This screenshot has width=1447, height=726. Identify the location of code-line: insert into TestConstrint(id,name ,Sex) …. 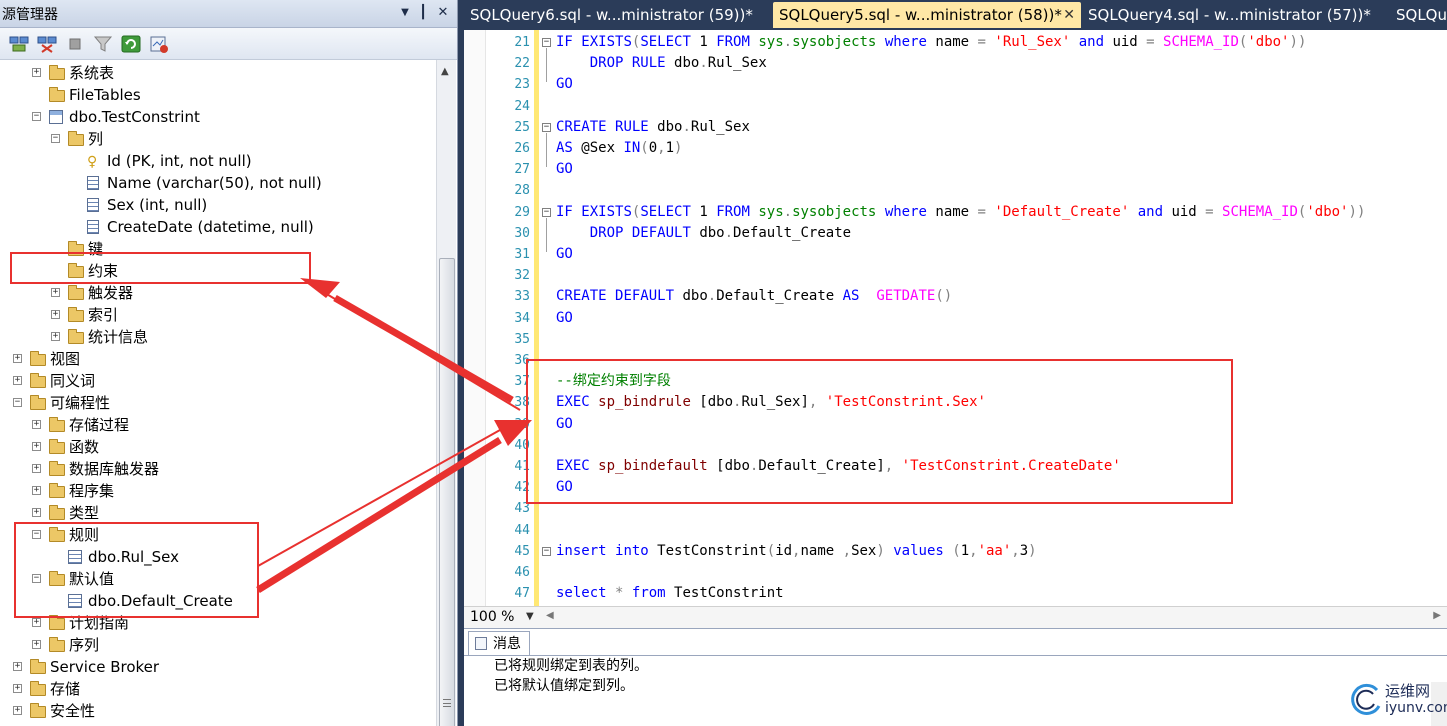
(796, 551).